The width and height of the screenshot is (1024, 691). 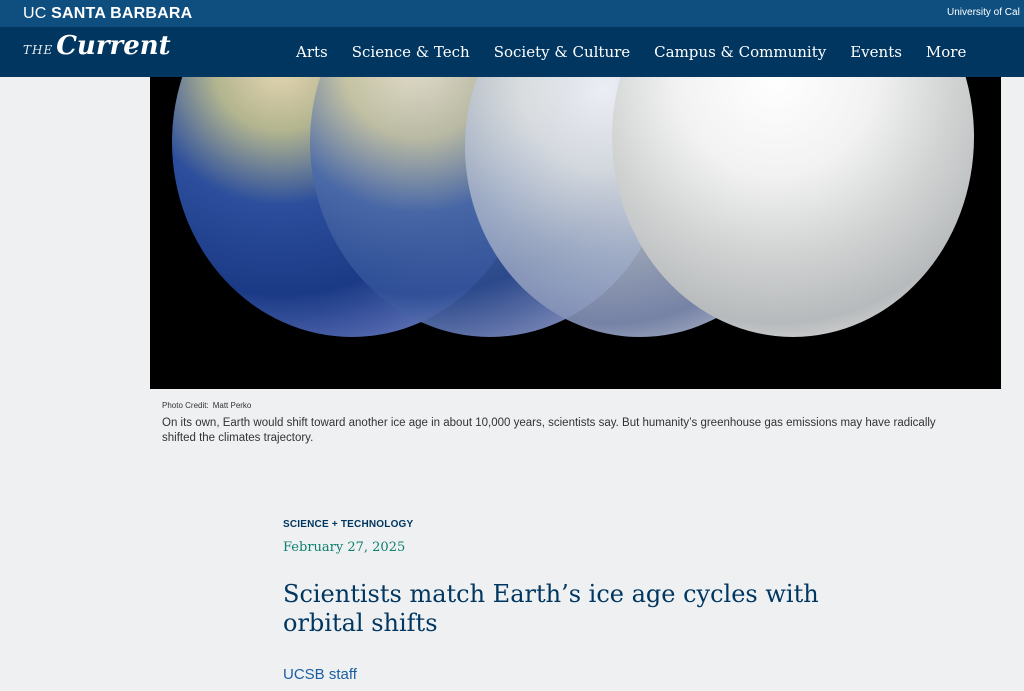 I want to click on ucsb-logo-uc: UC, so click(x=35, y=13).